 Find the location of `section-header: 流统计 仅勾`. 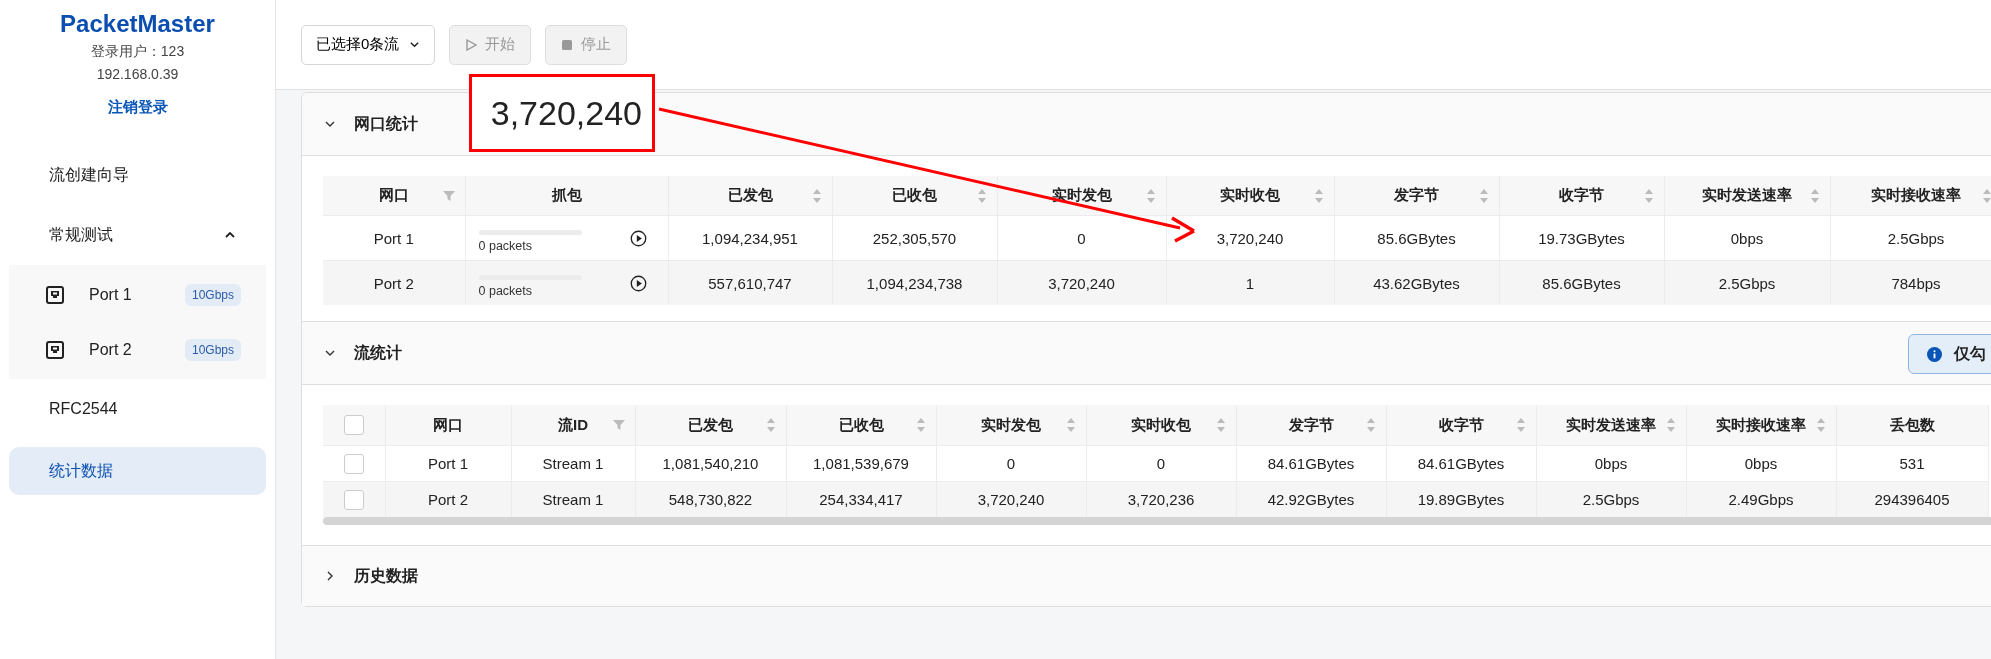

section-header: 流统计 仅勾 is located at coordinates (1146, 352).